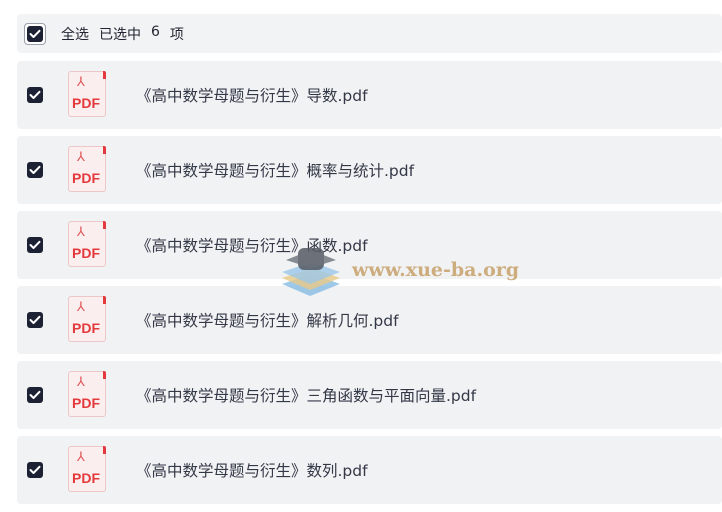 The width and height of the screenshot is (722, 512). I want to click on file-name: 《高中数学母题与衍生》导数.pdf, so click(252, 95).